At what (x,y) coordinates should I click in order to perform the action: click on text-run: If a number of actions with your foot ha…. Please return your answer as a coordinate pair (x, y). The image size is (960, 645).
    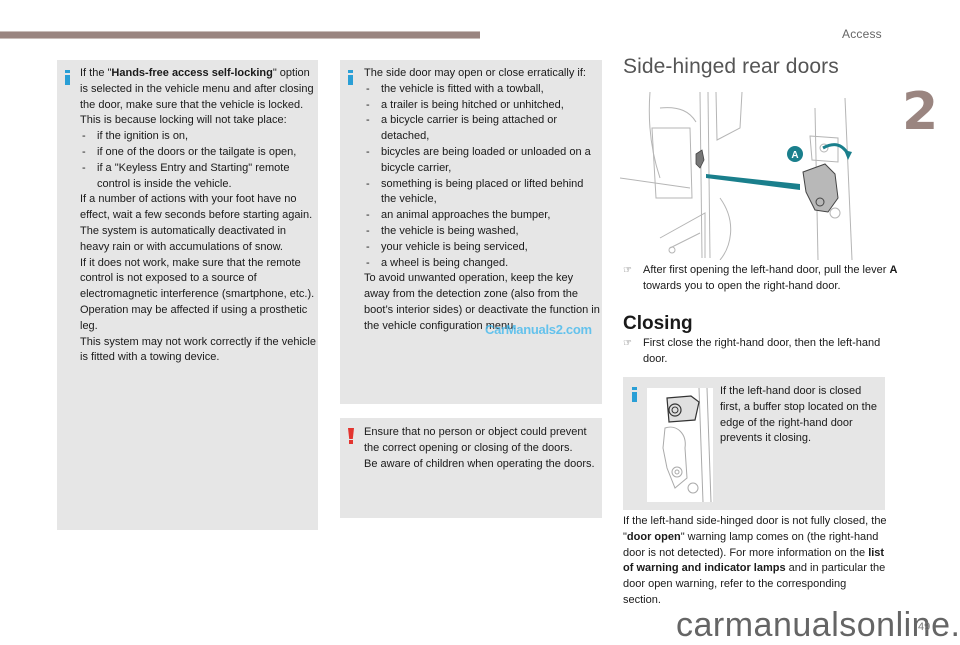
    Looking at the image, I should click on (196, 207).